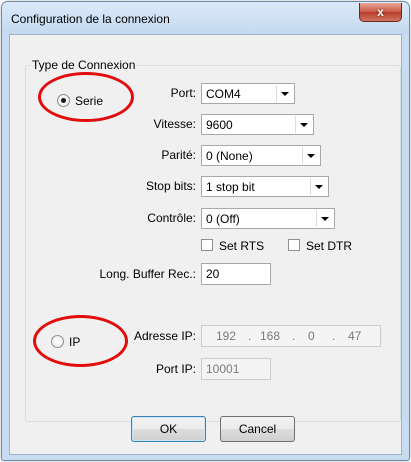  I want to click on parite-label: Parité:, so click(178, 155).